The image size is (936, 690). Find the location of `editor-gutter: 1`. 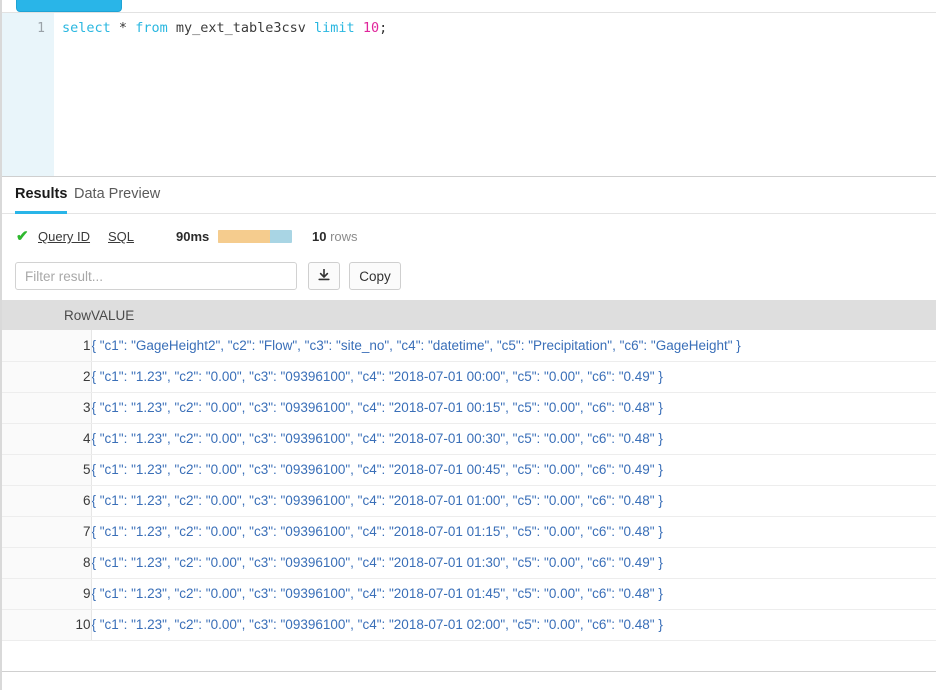

editor-gutter: 1 is located at coordinates (28, 94).